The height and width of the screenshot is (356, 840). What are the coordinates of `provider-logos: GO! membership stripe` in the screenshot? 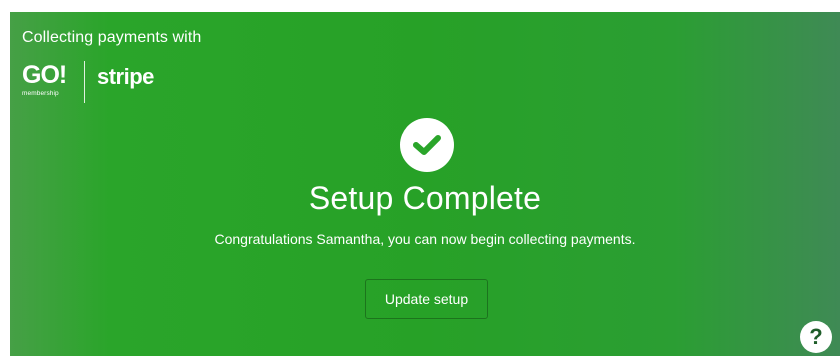 It's located at (88, 82).